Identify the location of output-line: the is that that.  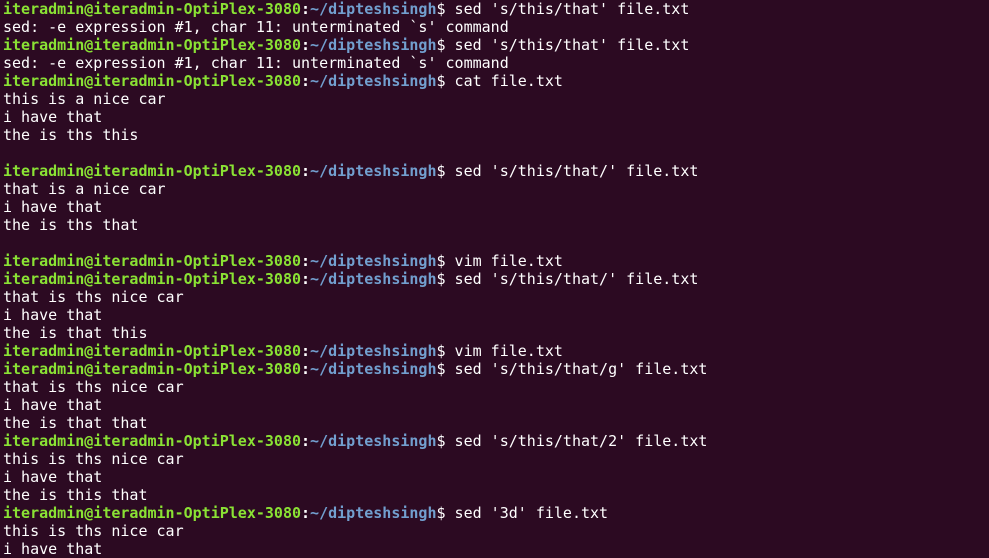
(75, 423).